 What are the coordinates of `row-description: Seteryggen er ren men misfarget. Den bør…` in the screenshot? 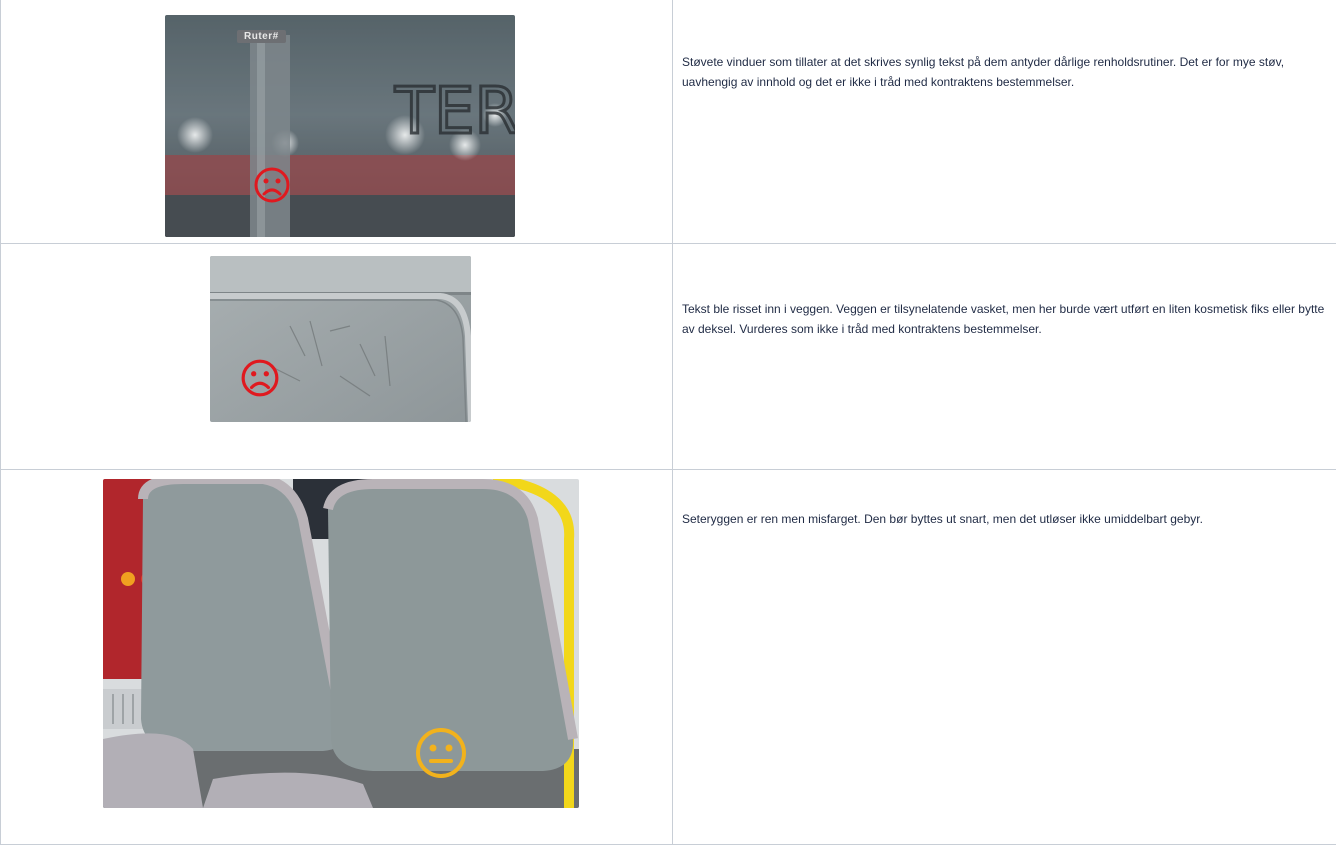 It's located at (1004, 519).